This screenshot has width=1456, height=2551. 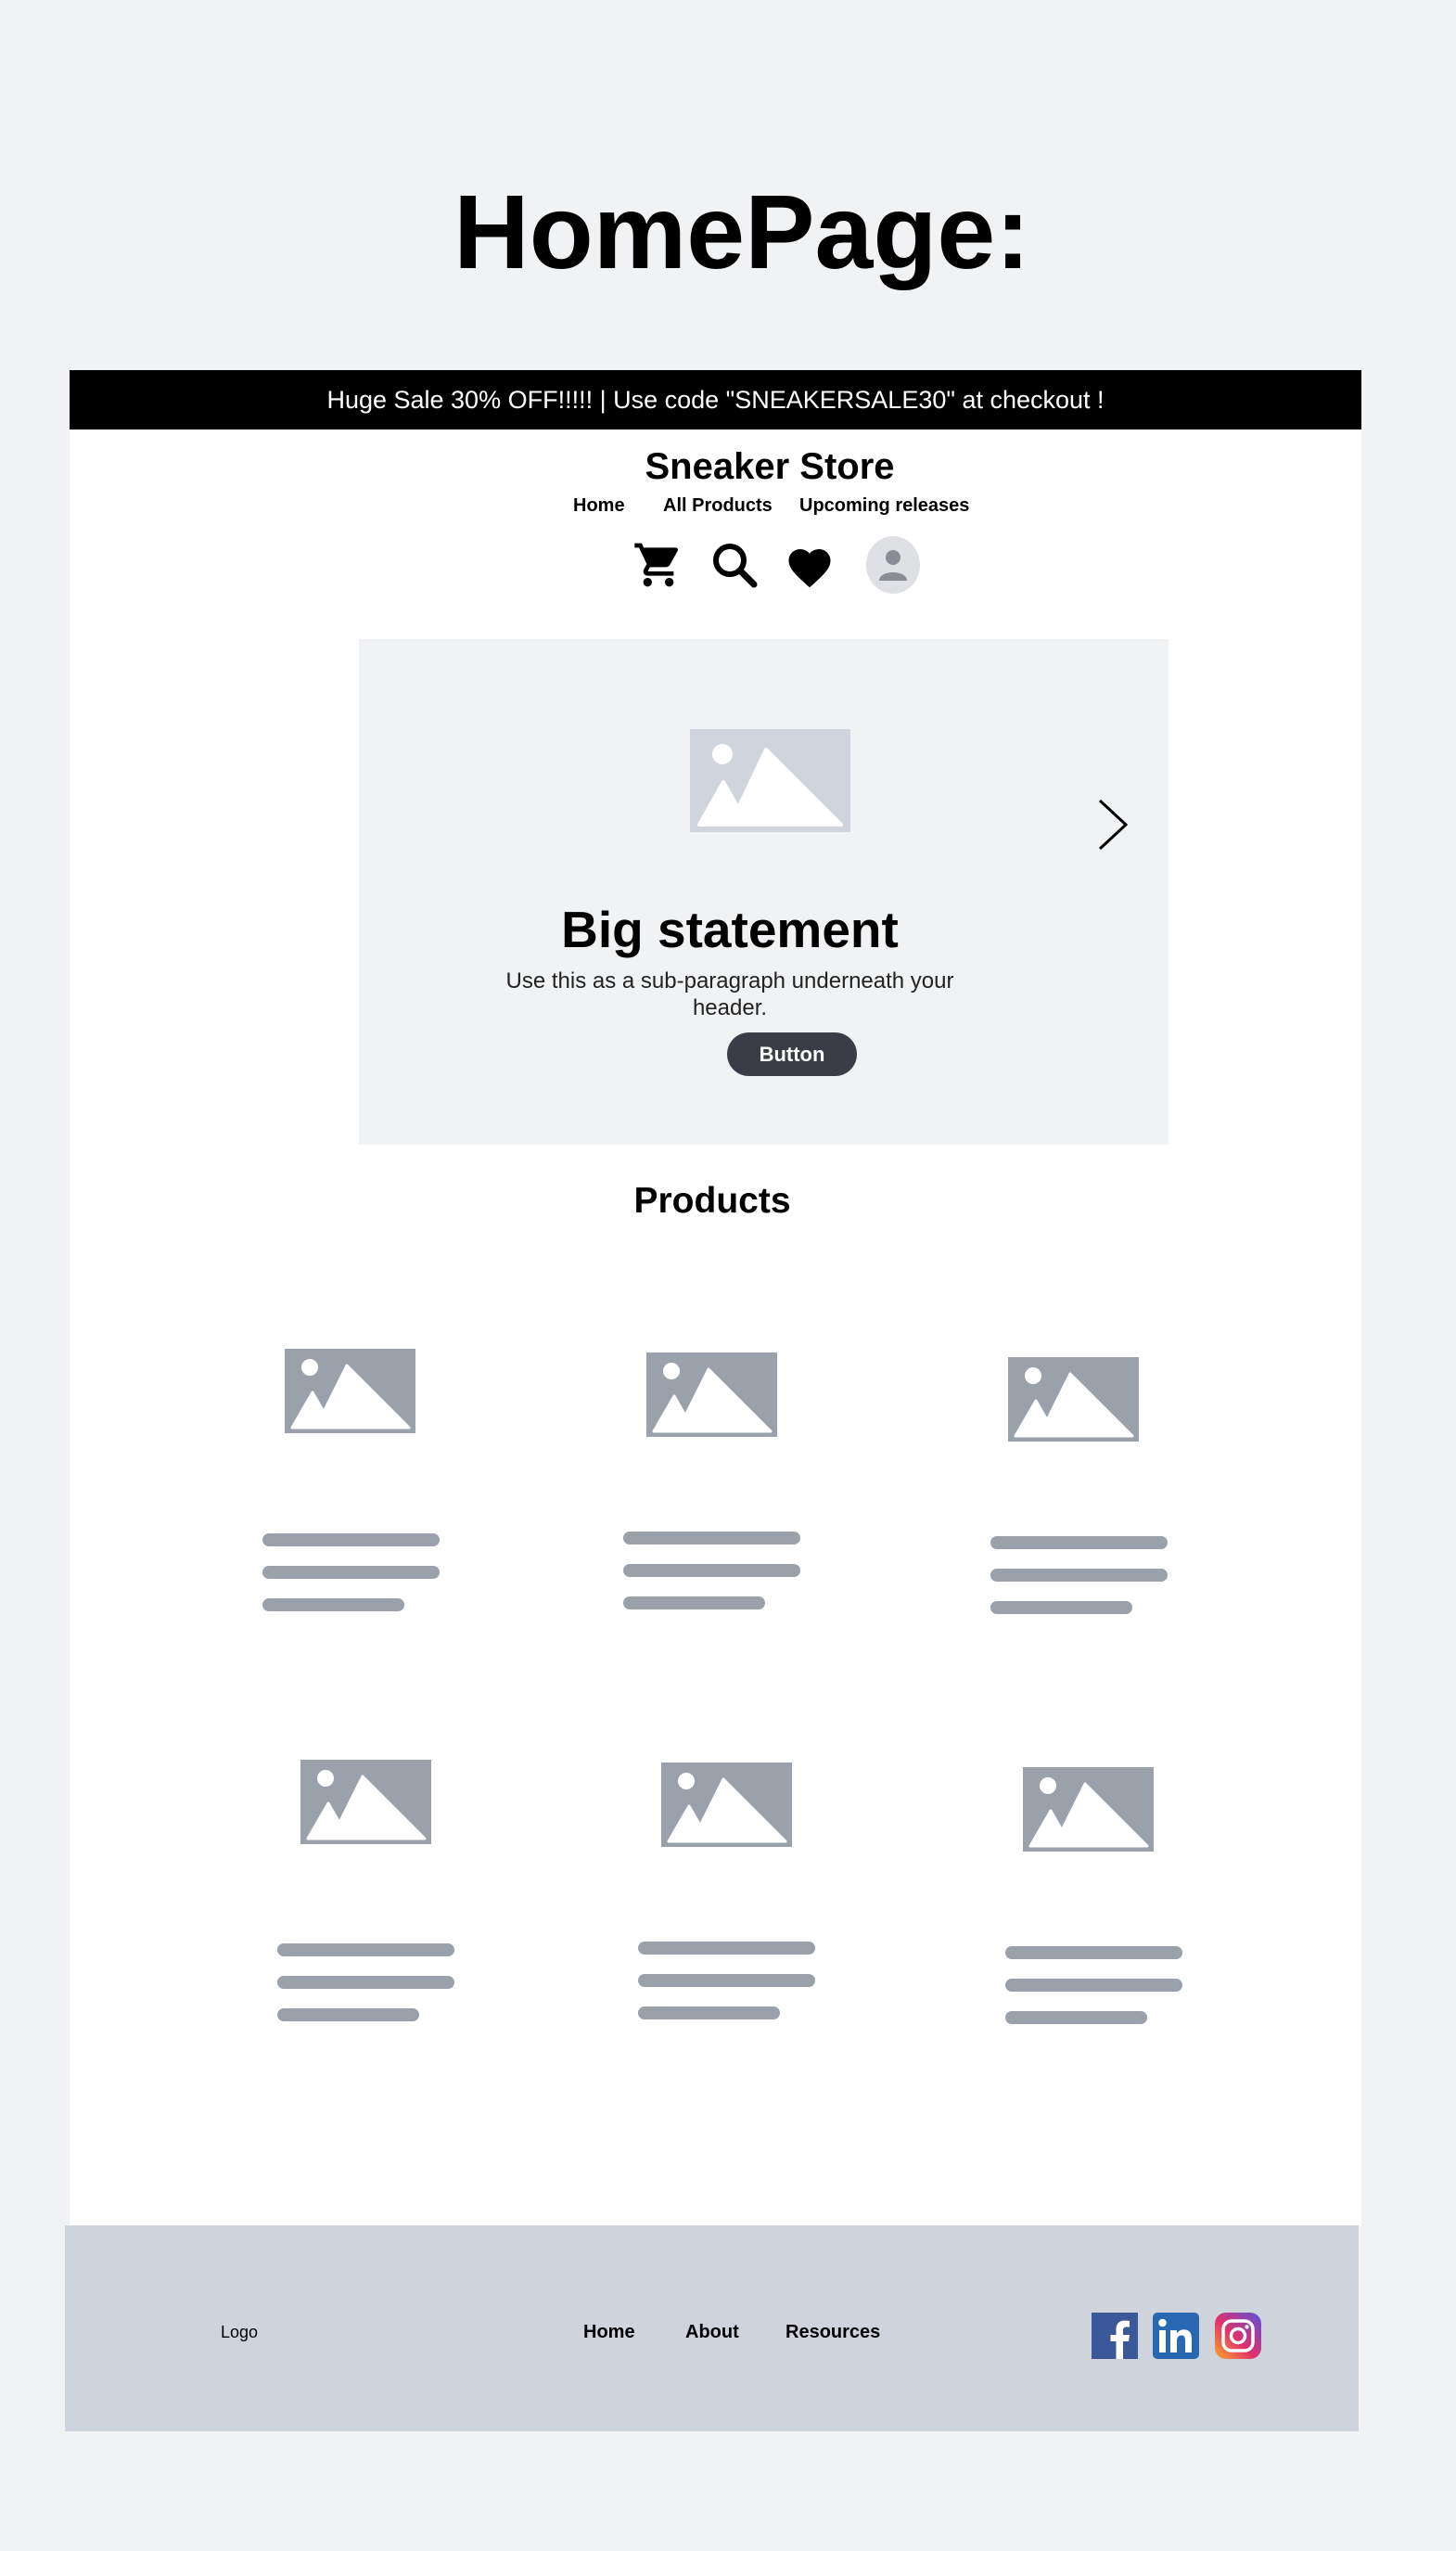 I want to click on cart-icon, so click(x=658, y=565).